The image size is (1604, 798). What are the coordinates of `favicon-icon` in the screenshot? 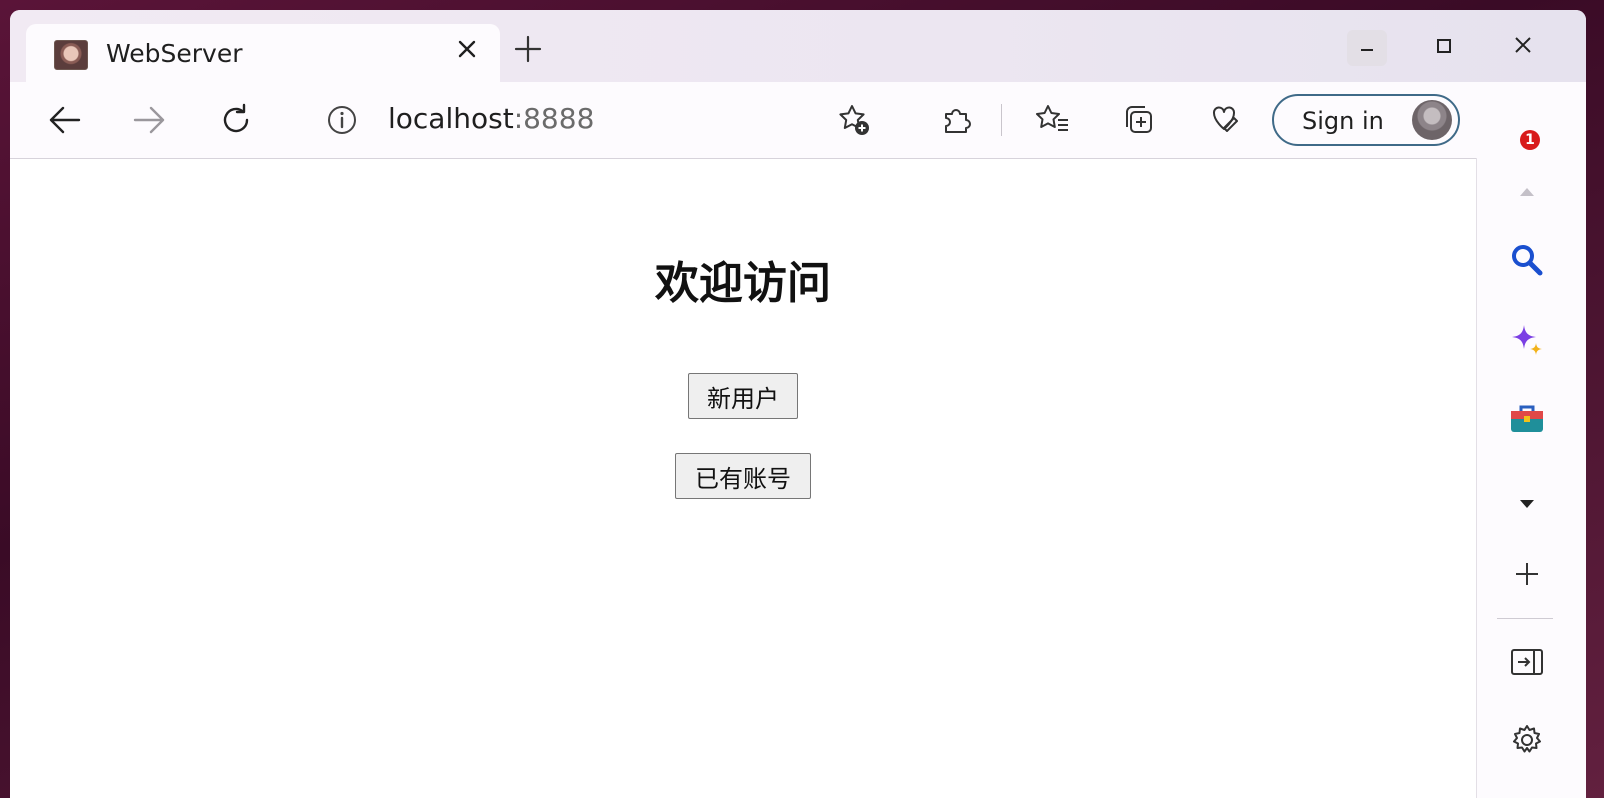 It's located at (71, 55).